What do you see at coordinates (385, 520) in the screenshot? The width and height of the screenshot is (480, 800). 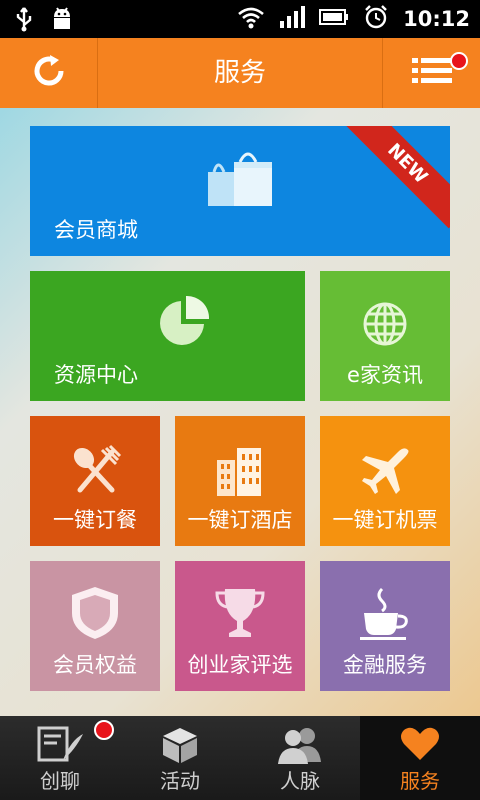 I see `tile-label: 一键订机票` at bounding box center [385, 520].